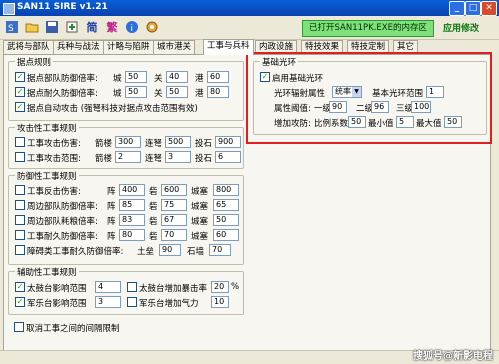 The height and width of the screenshot is (364, 499). I want to click on value-input: 900, so click(228, 142).